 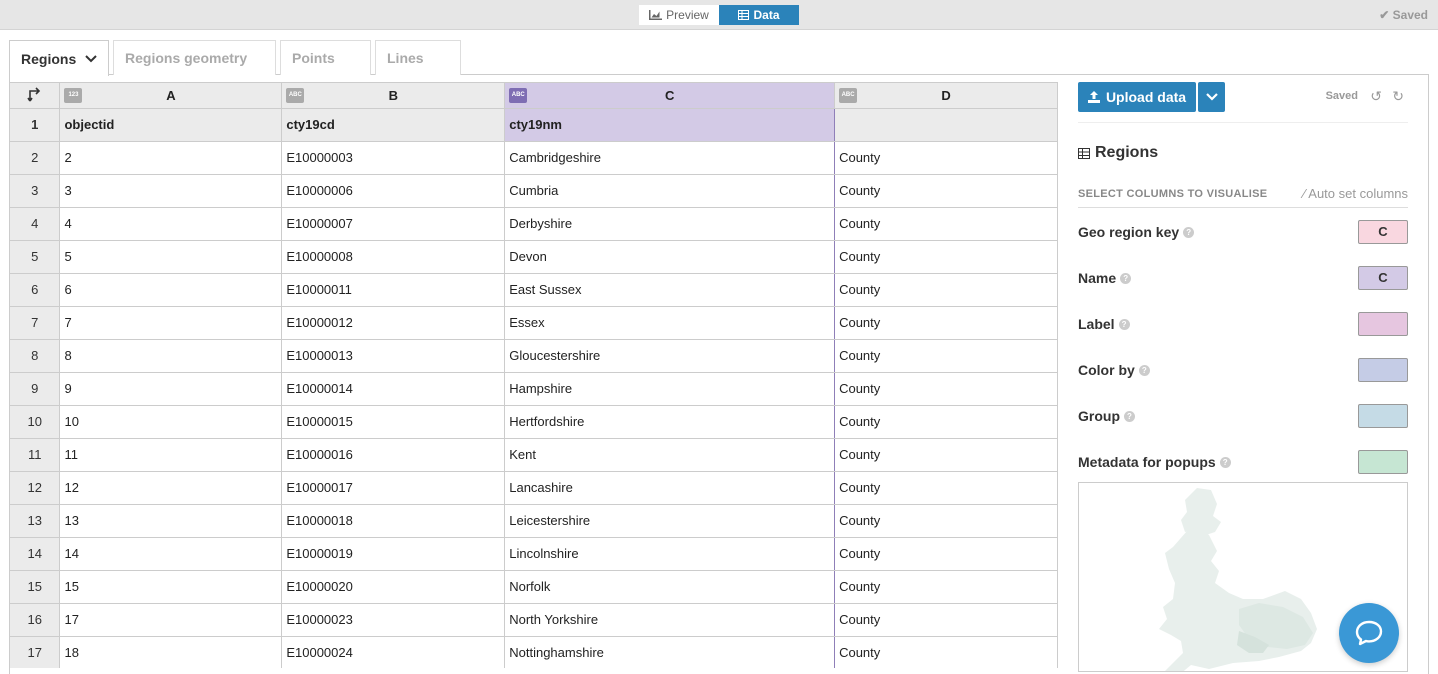 I want to click on upload-data-button: Upload data, so click(x=1137, y=97).